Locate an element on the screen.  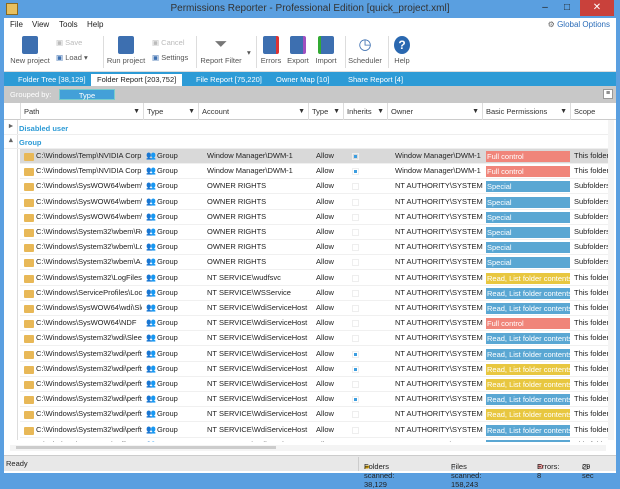
access-cell: Allow is located at coordinates (331, 398).